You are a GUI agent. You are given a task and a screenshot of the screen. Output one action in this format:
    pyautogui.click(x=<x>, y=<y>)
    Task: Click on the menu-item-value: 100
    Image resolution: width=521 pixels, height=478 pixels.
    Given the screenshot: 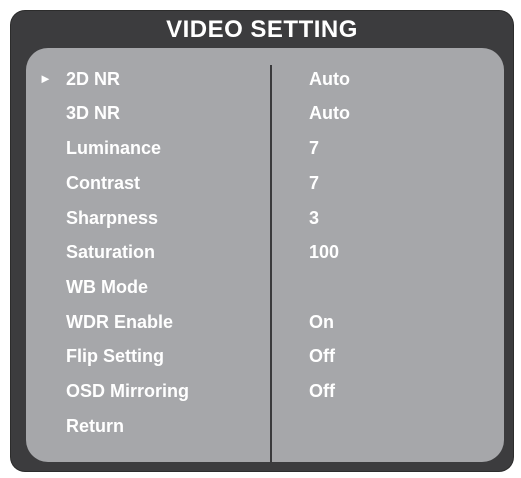 What is the action you would take?
    pyautogui.click(x=324, y=252)
    